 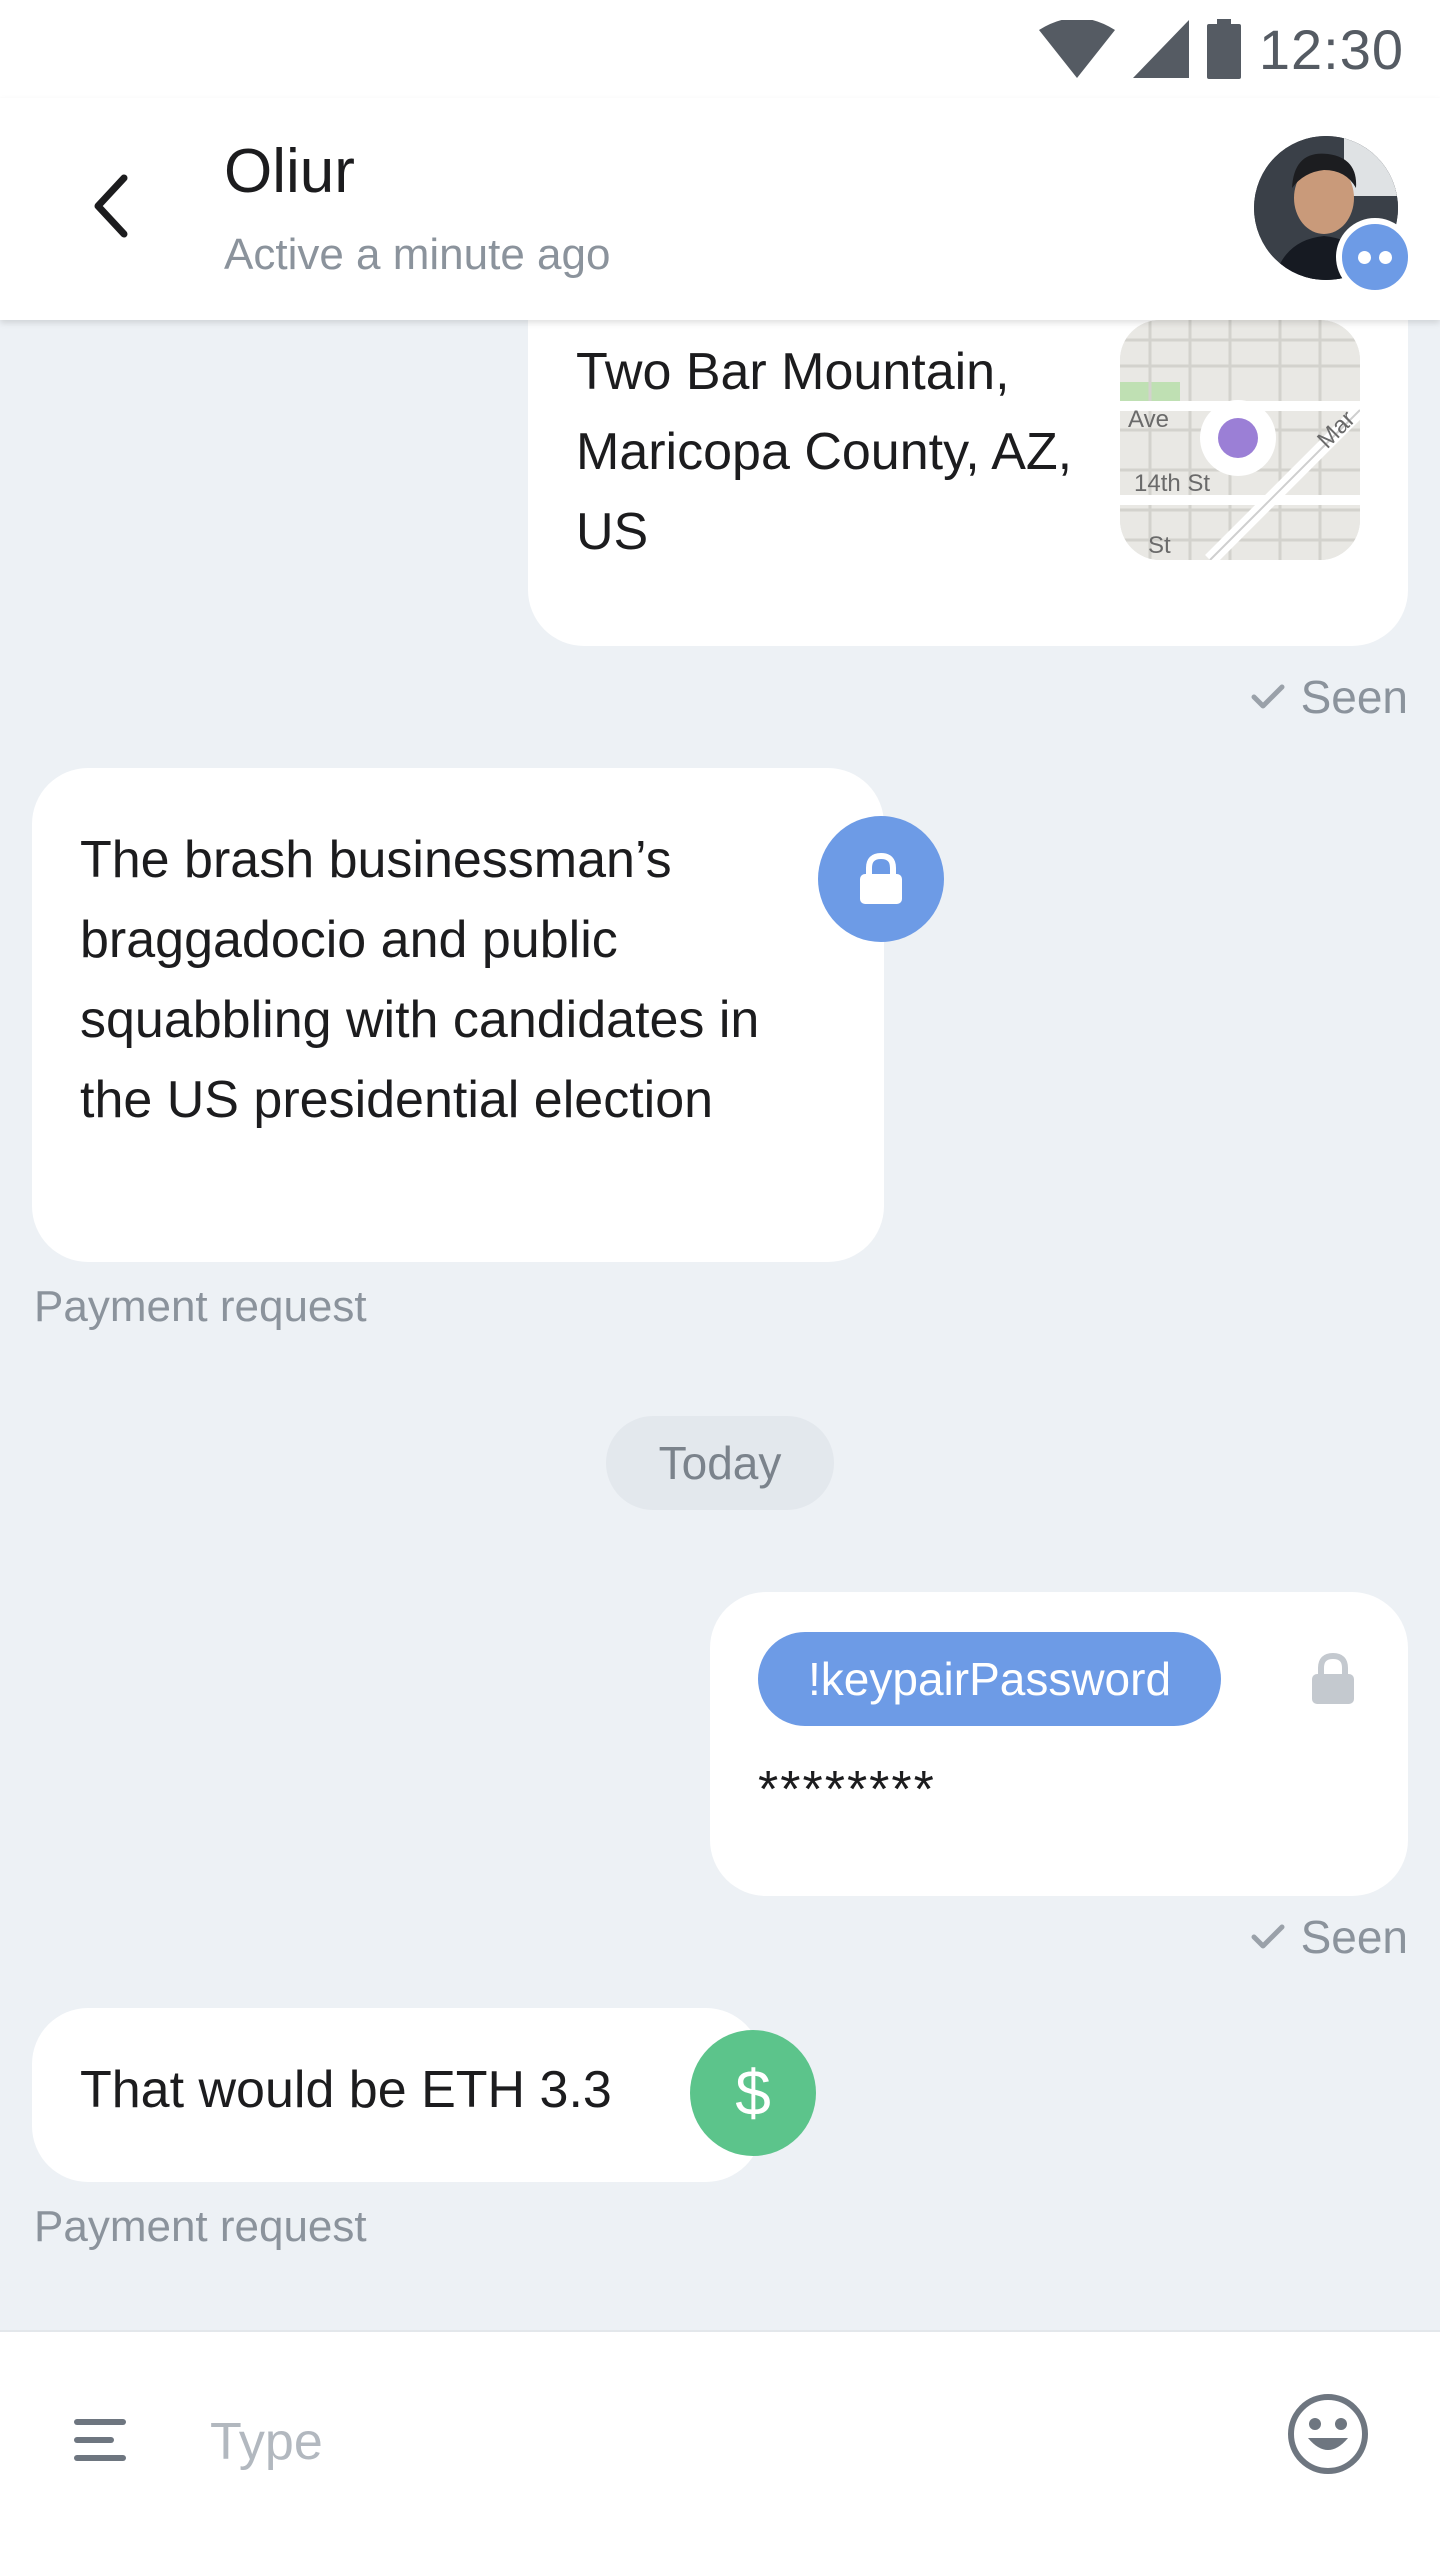 I want to click on lock-badge, so click(x=881, y=879).